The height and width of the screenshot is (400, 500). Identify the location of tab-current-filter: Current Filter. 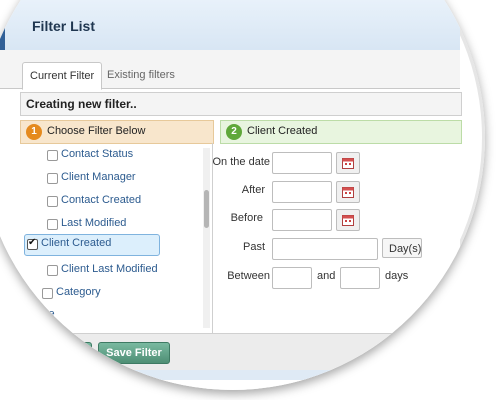
(62, 76).